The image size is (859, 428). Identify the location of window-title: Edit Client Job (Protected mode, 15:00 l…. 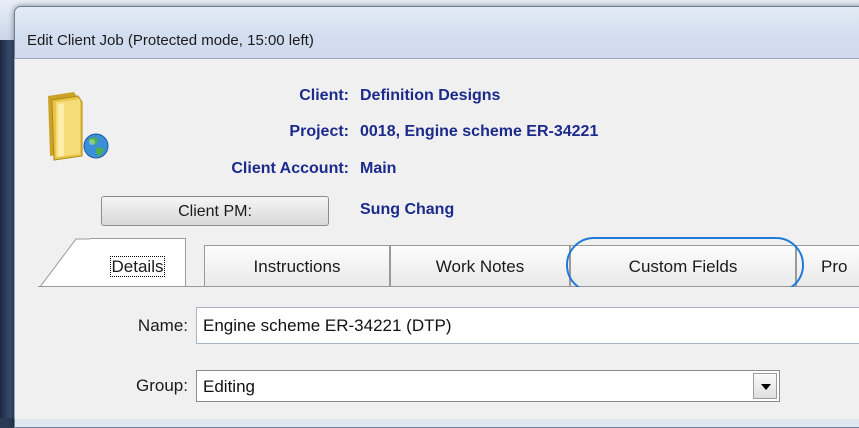
(170, 40).